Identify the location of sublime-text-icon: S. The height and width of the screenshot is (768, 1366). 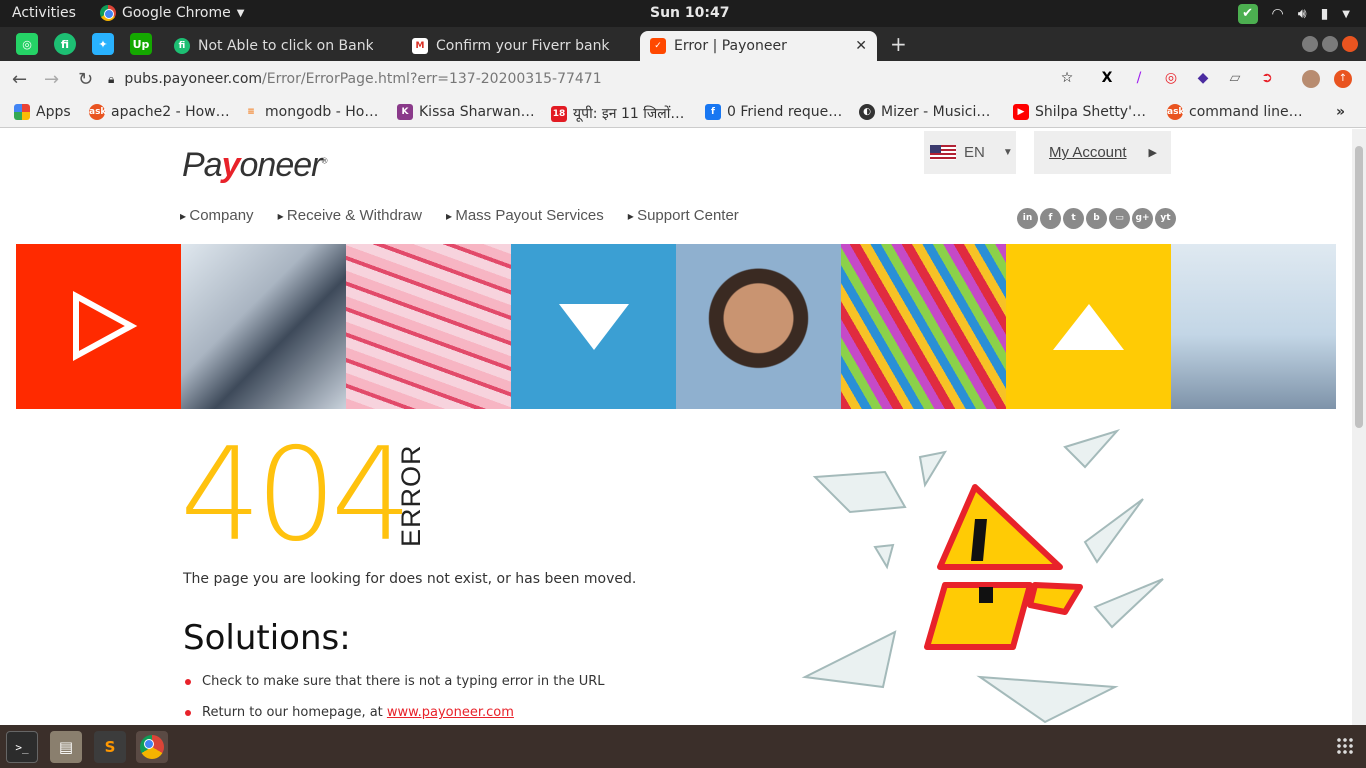
(110, 747).